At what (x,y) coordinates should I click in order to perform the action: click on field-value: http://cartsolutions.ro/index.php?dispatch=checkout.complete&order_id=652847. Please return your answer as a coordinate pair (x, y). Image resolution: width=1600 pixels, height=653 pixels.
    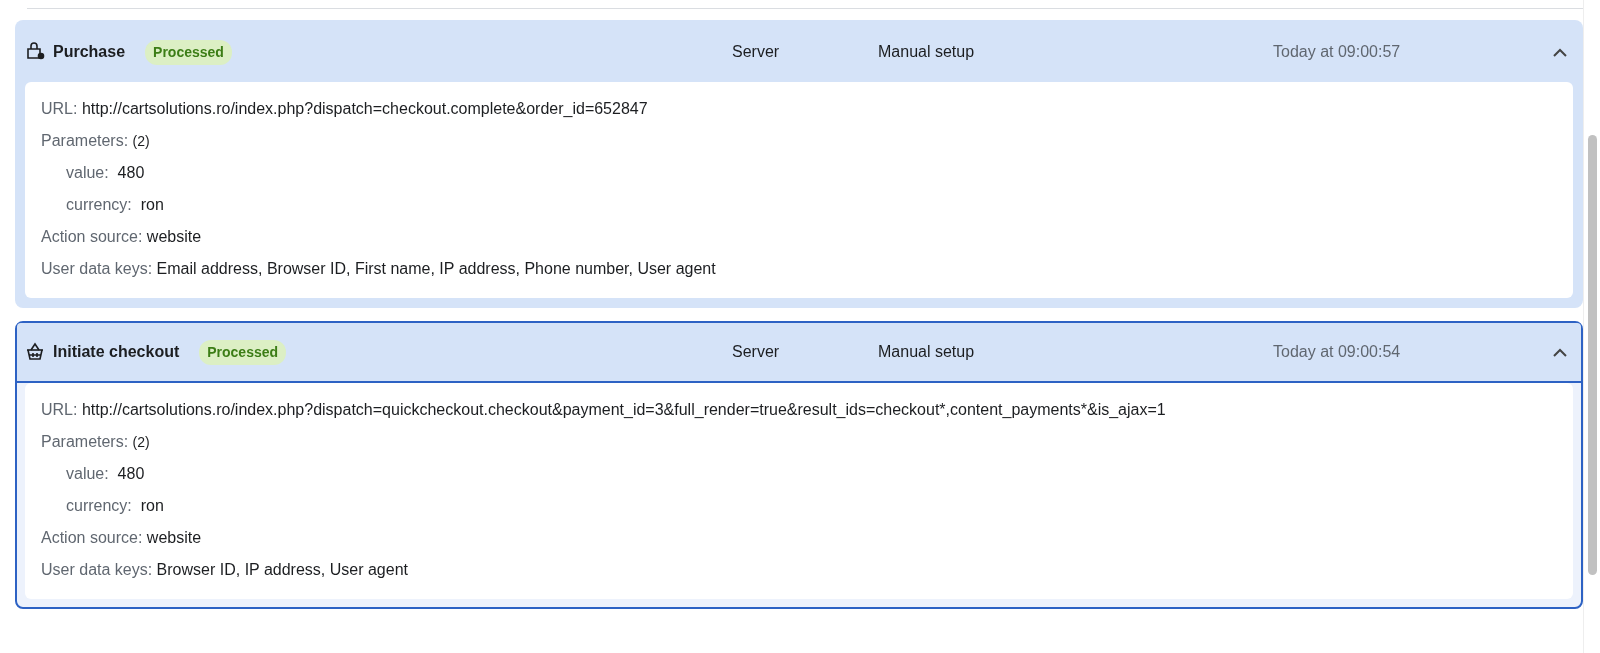
    Looking at the image, I should click on (364, 108).